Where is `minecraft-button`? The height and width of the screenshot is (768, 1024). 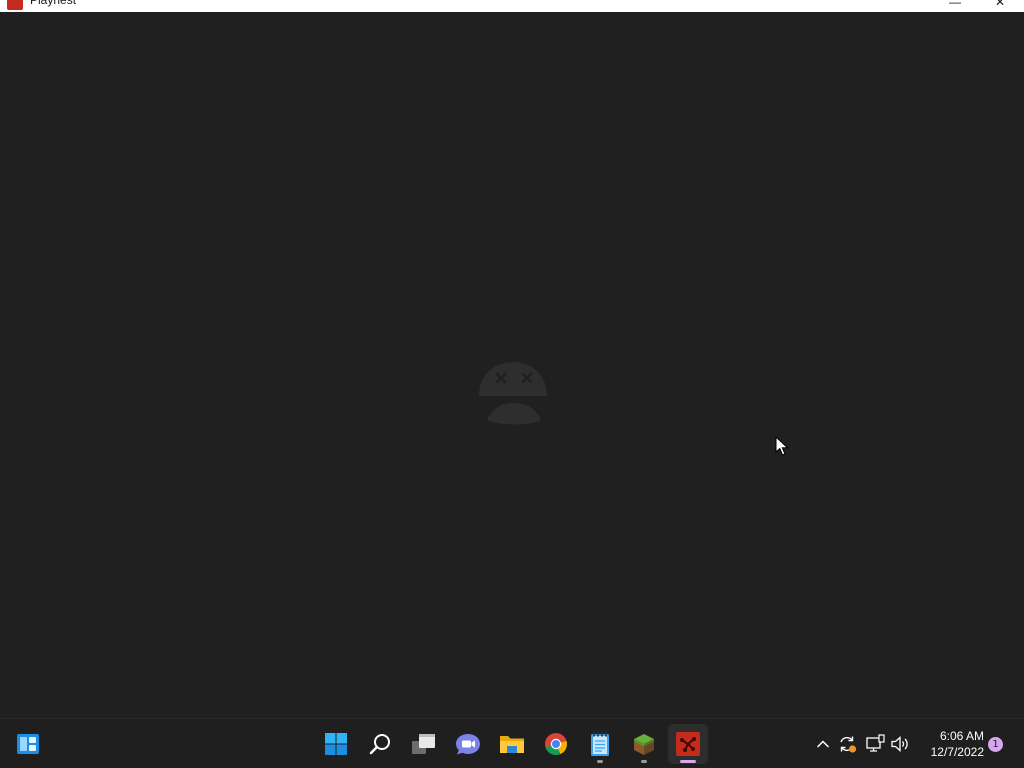 minecraft-button is located at coordinates (644, 744).